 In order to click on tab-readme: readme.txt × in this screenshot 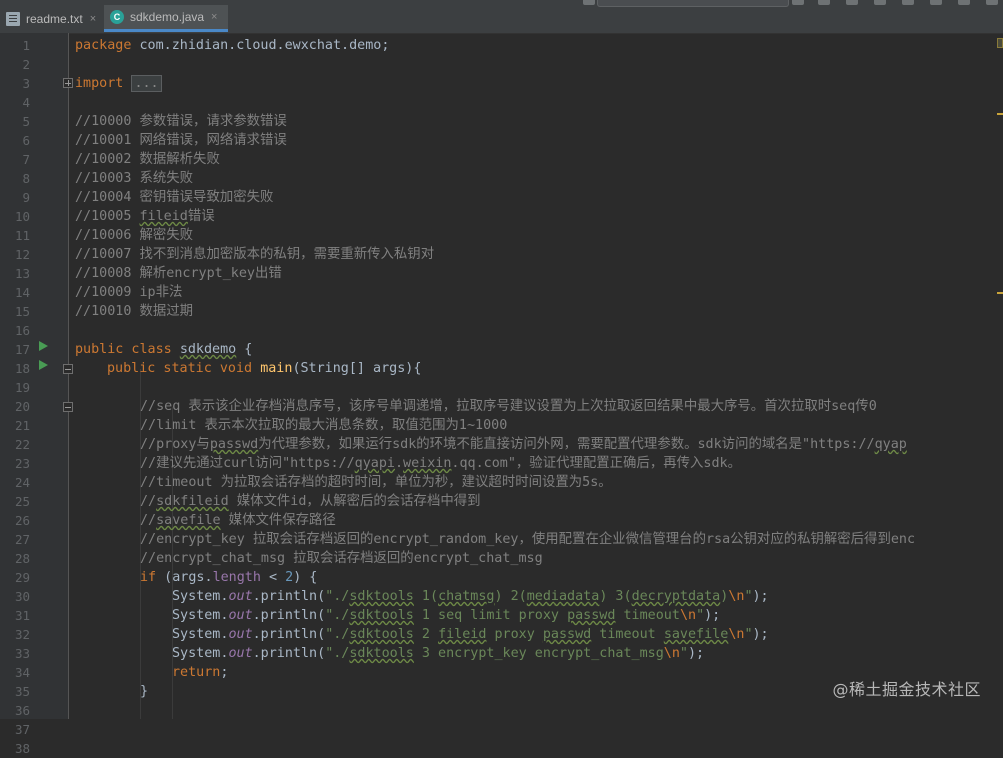, I will do `click(52, 18)`.